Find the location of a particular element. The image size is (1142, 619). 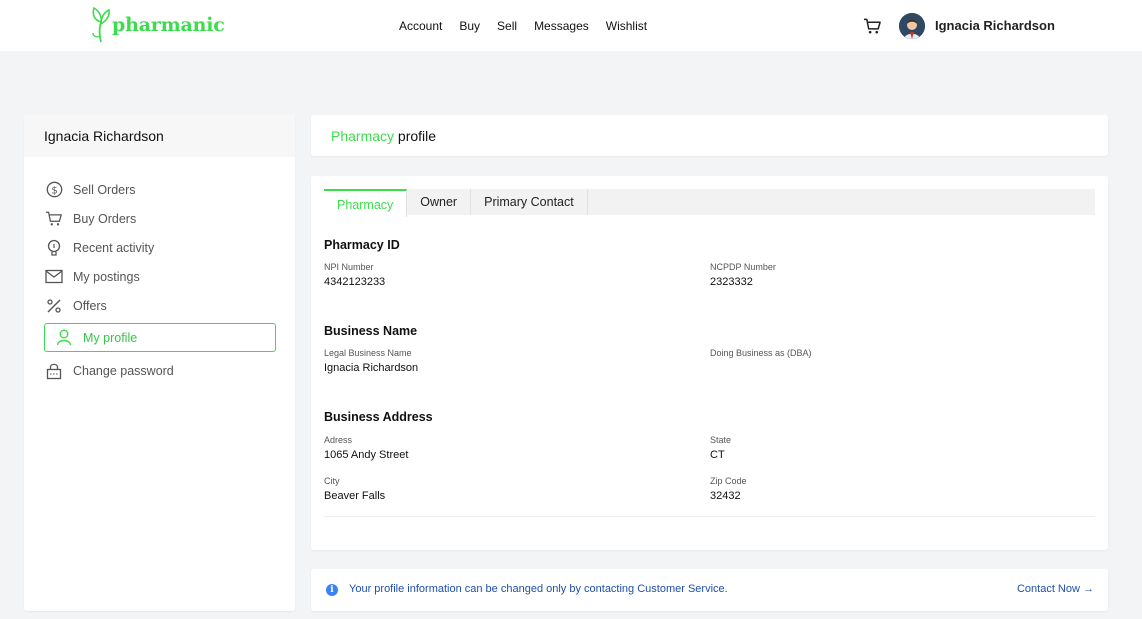

state-value: CT is located at coordinates (717, 455).